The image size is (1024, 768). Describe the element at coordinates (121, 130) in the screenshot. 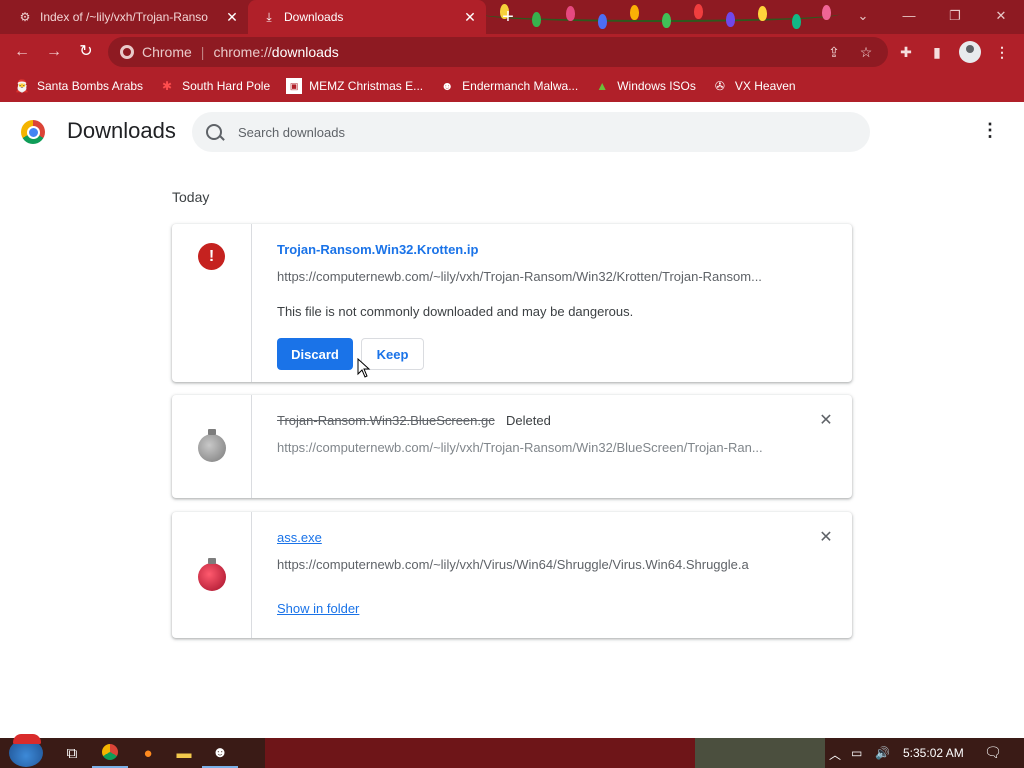

I see `page-title: Downloads` at that location.